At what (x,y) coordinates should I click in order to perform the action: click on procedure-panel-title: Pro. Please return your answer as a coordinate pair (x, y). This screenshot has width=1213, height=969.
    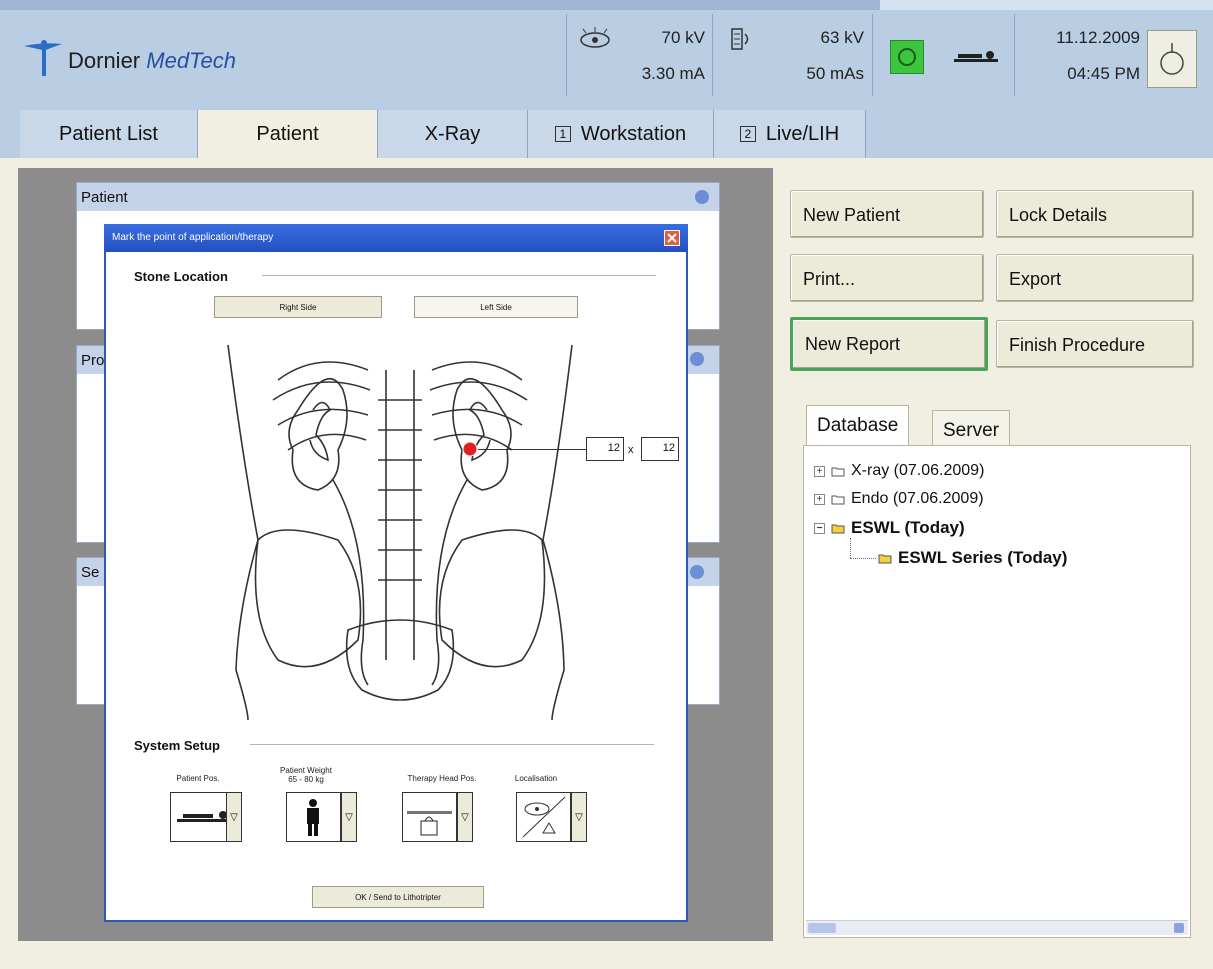
    Looking at the image, I should click on (93, 360).